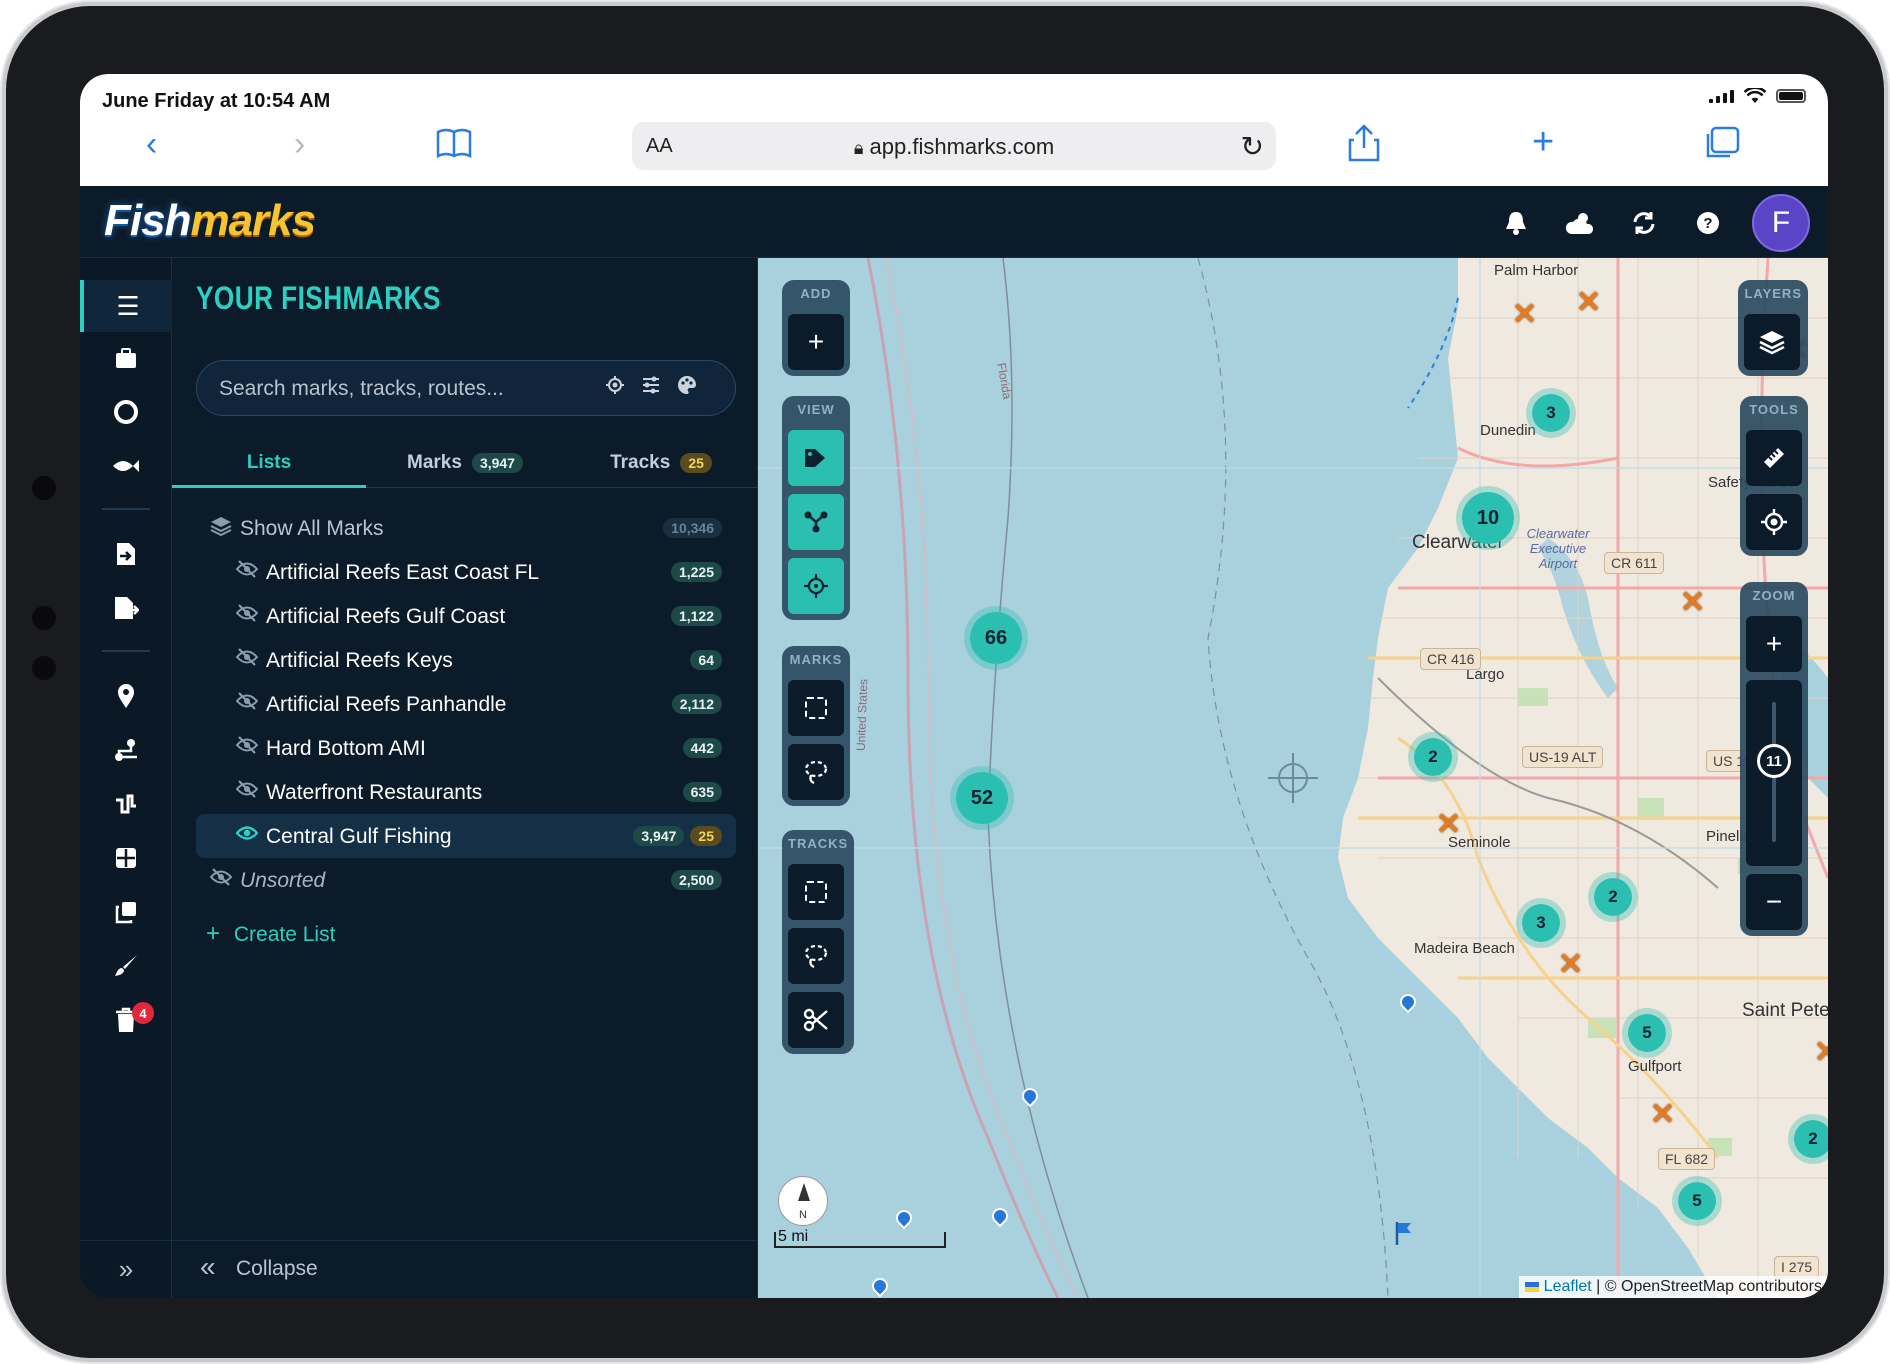 The image size is (1890, 1364). What do you see at coordinates (996, 638) in the screenshot?
I see `mark-cluster: 66` at bounding box center [996, 638].